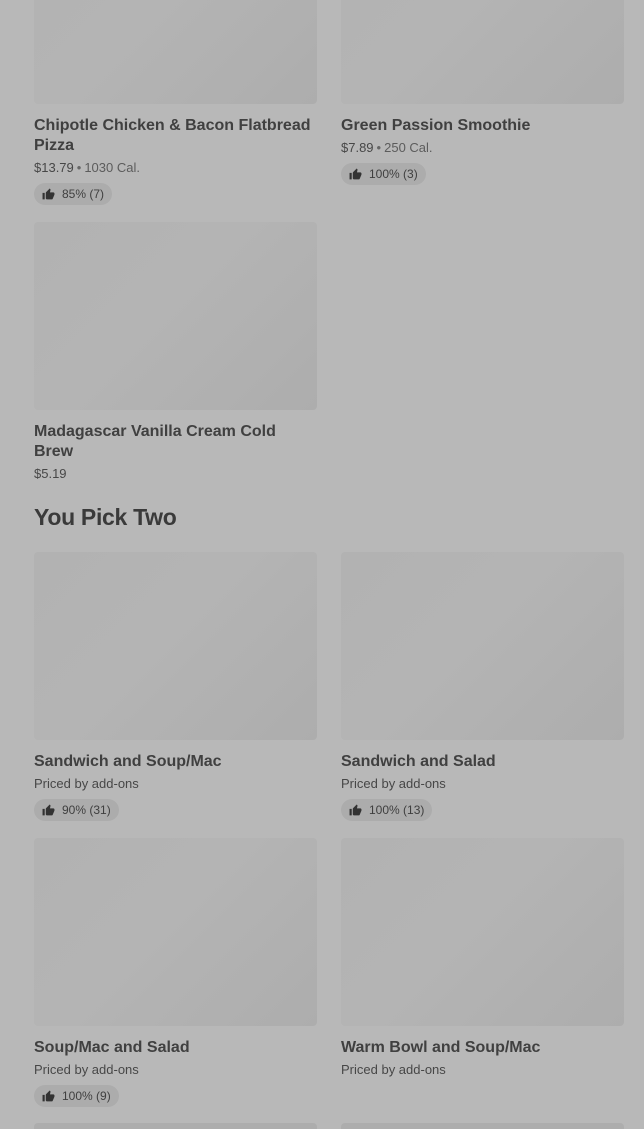  What do you see at coordinates (105, 517) in the screenshot?
I see `section-title: You Pick Two` at bounding box center [105, 517].